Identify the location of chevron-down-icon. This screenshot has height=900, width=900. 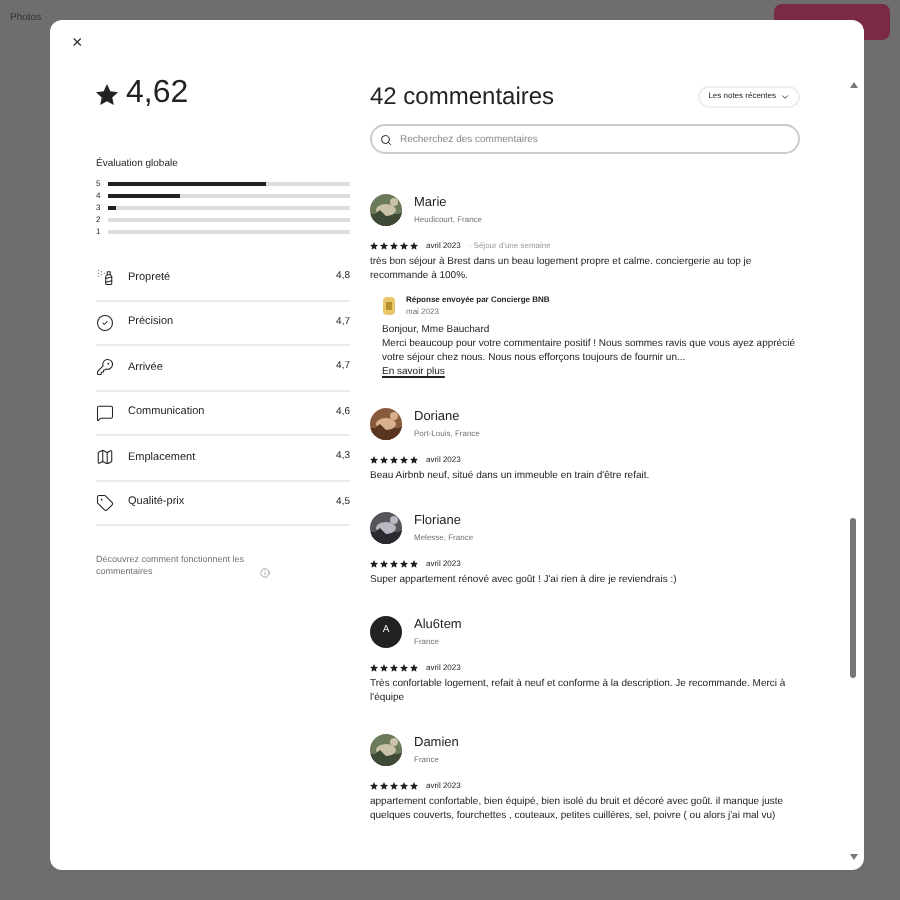
(785, 96).